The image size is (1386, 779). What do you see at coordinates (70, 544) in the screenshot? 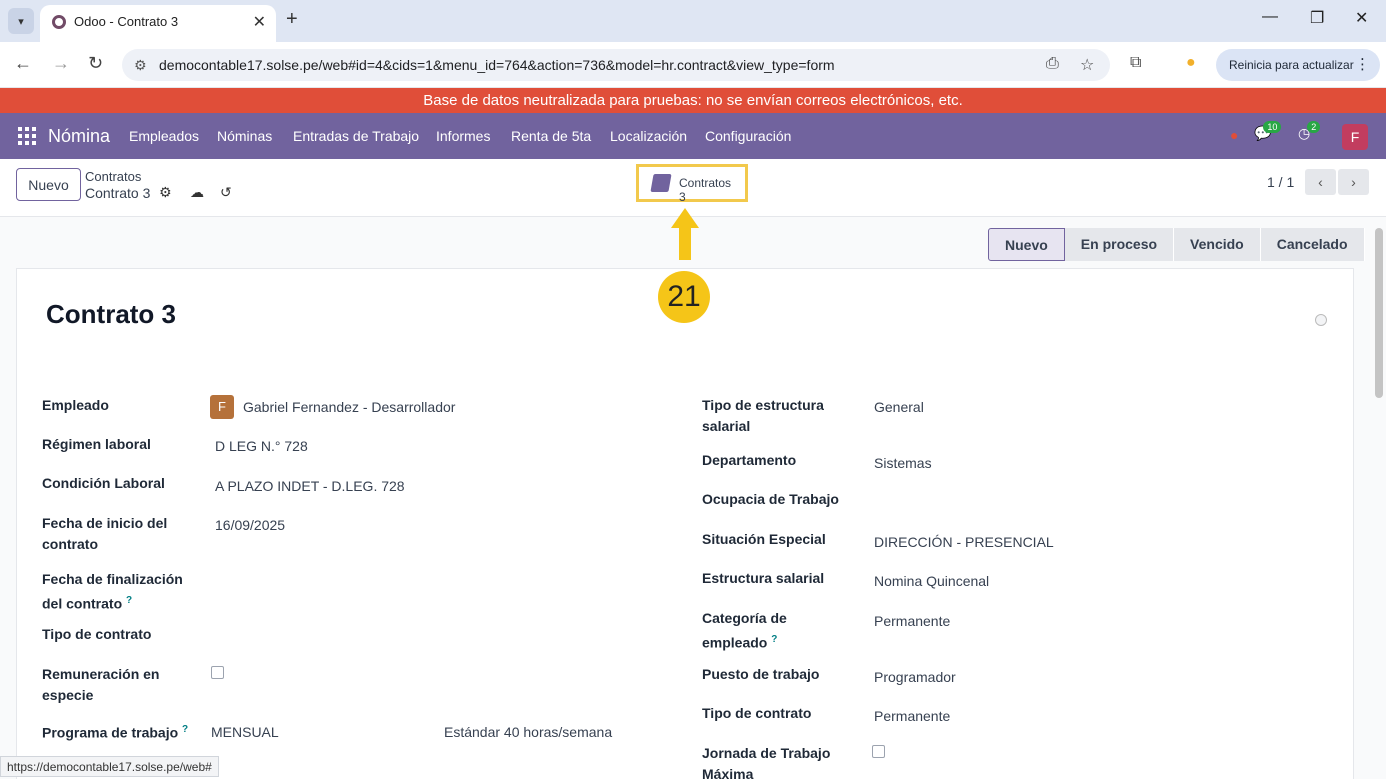
I see `label-fecha-inicio-line2: contrato` at bounding box center [70, 544].